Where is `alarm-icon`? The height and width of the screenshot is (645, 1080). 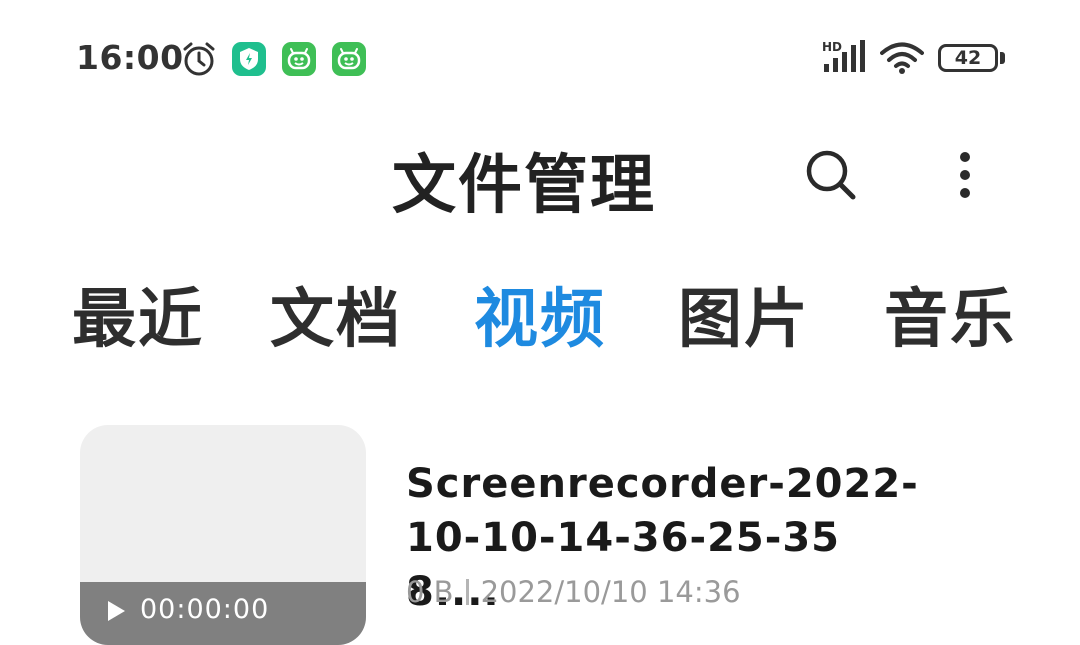
alarm-icon is located at coordinates (199, 61).